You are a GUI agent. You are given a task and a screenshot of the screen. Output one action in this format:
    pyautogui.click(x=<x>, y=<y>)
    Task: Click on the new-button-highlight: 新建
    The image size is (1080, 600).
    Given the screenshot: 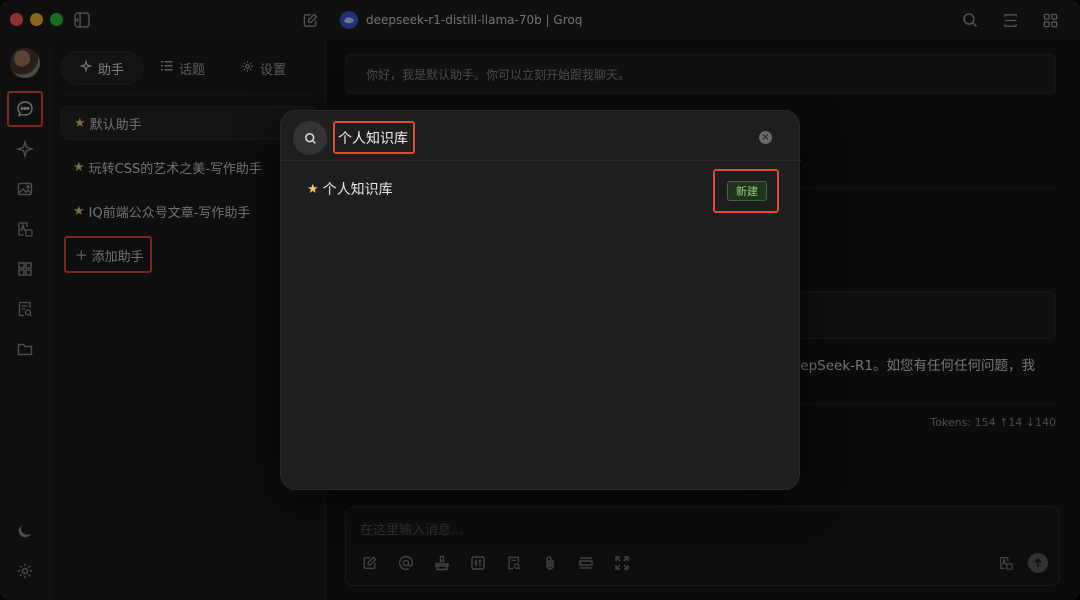 What is the action you would take?
    pyautogui.click(x=746, y=191)
    